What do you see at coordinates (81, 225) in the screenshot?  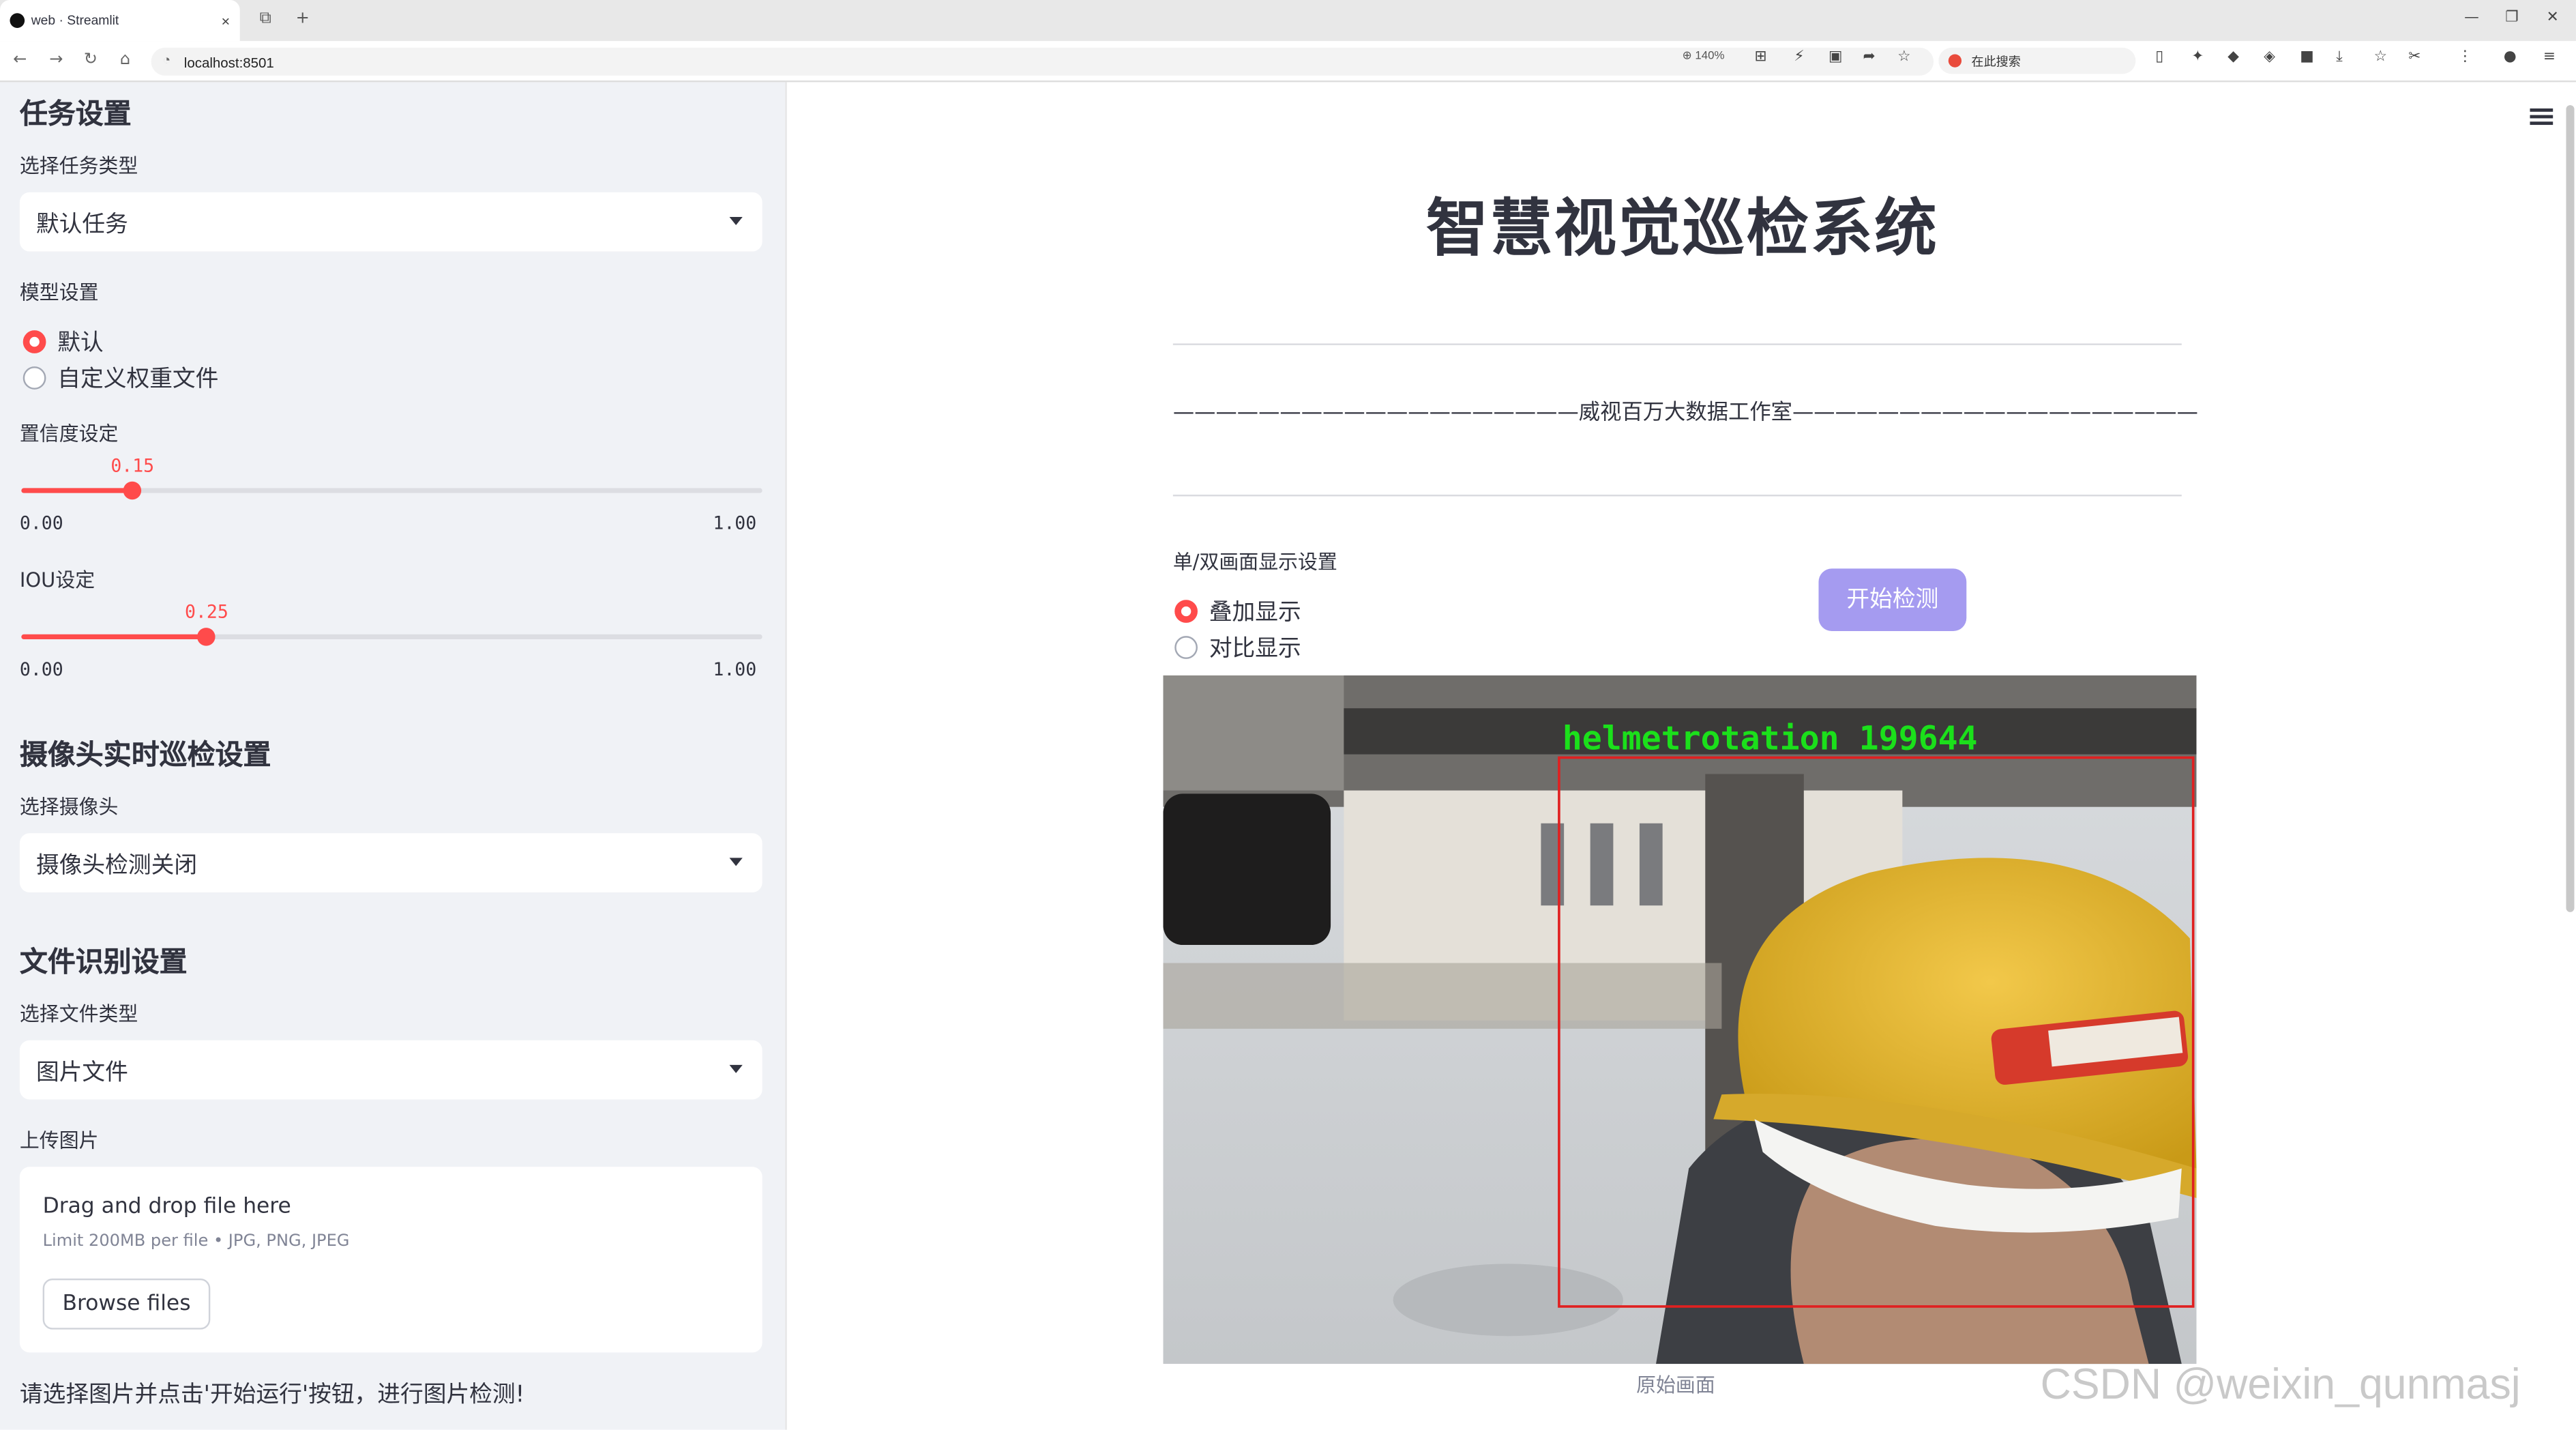 I see `task-type-value: 默认任务` at bounding box center [81, 225].